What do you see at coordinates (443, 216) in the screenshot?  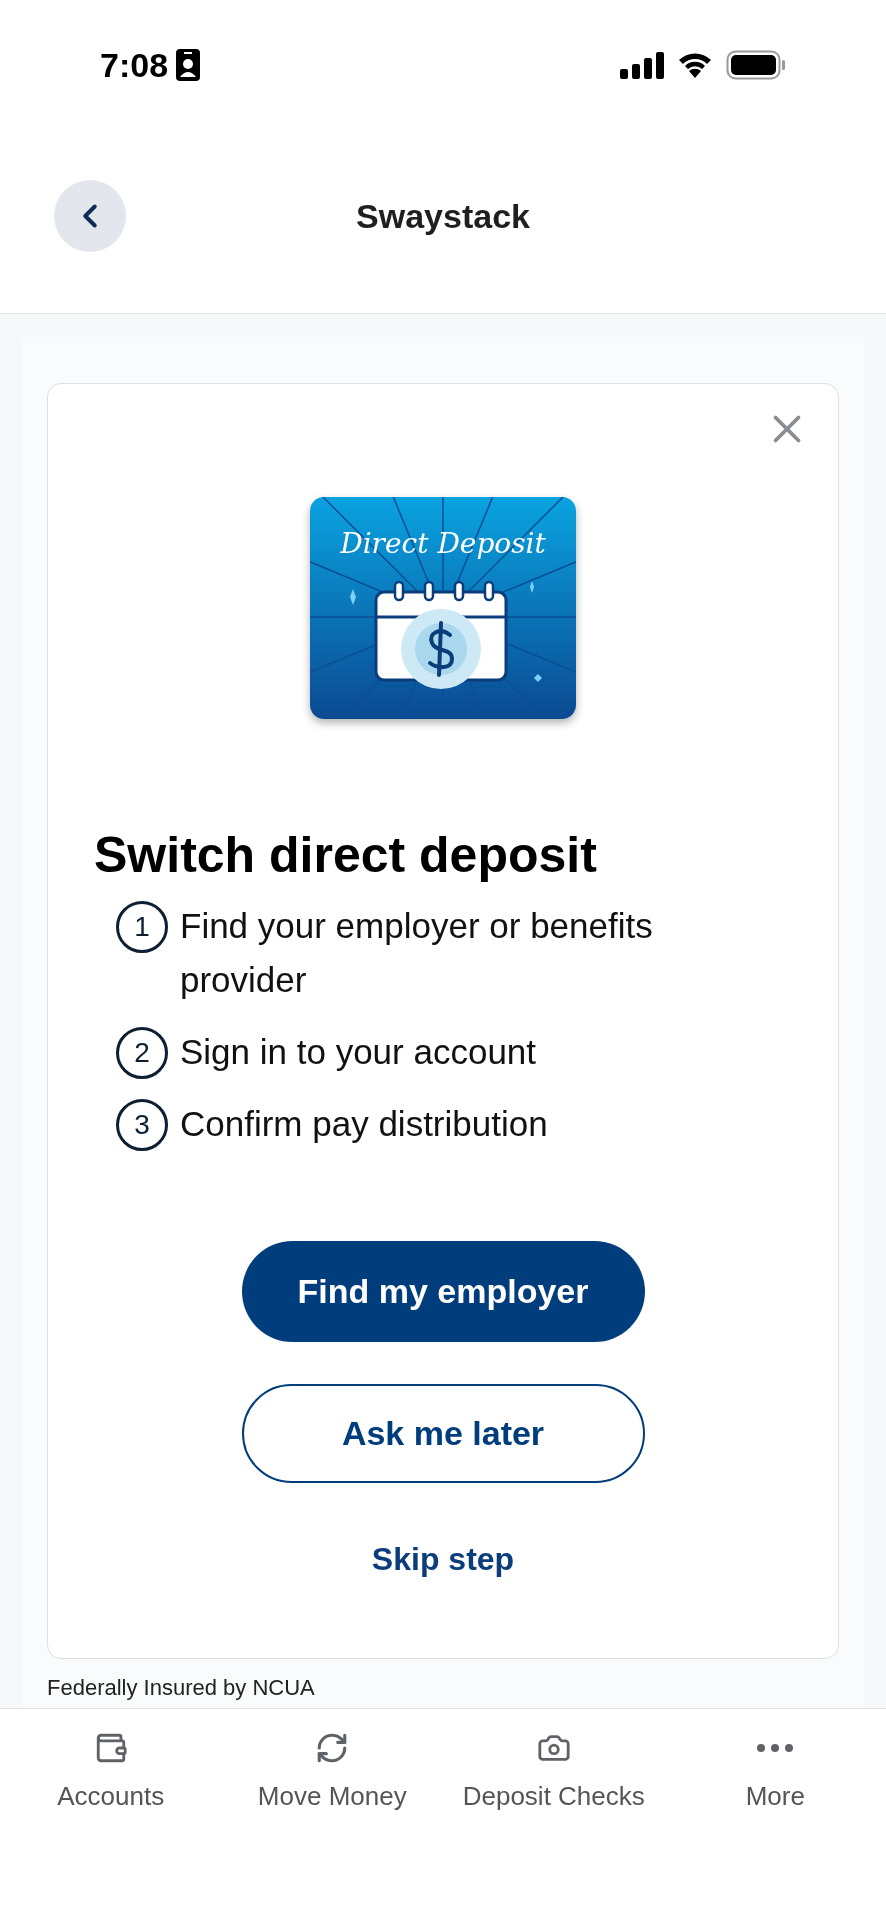 I see `page-title: Swaystack` at bounding box center [443, 216].